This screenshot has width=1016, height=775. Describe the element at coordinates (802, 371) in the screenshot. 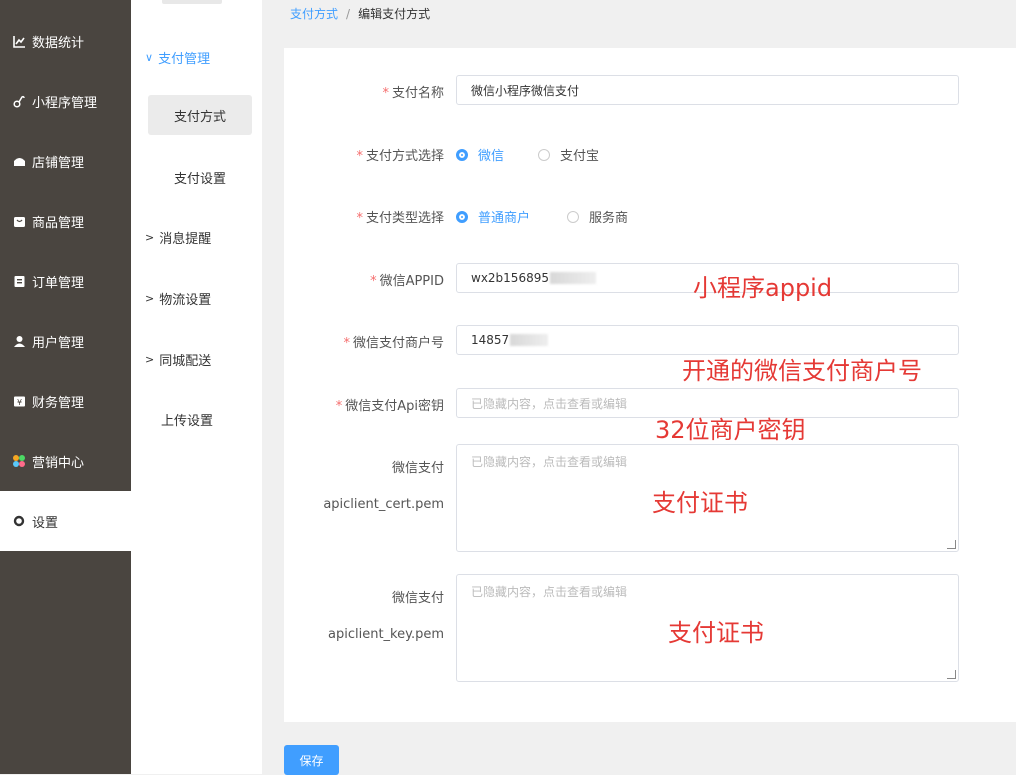

I see `annotation-mch: 开通的微信支付商户号` at that location.